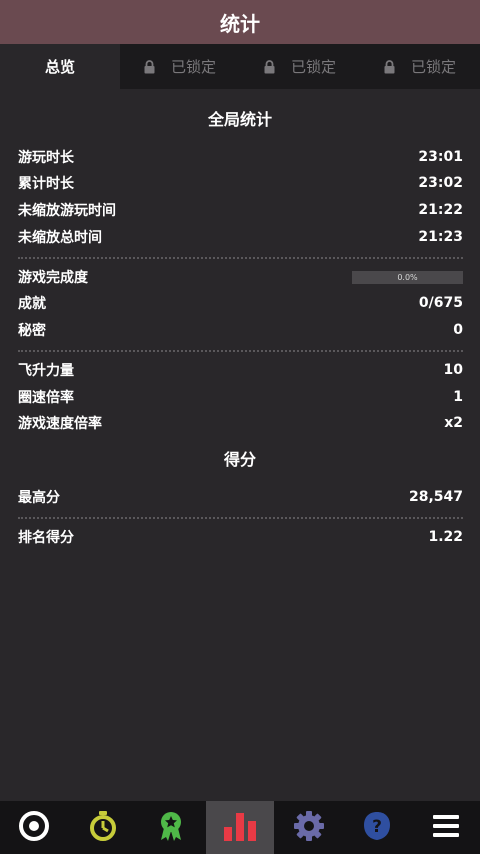  I want to click on stat-row-secrets: 秘密 0, so click(240, 330).